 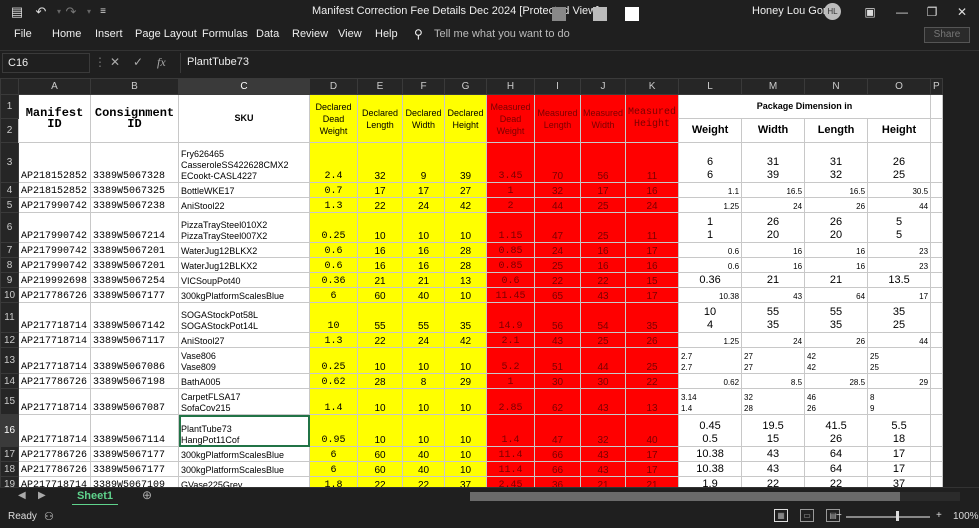 I want to click on header-declared-dead-weight: Declared Dead Weight, so click(x=333, y=118).